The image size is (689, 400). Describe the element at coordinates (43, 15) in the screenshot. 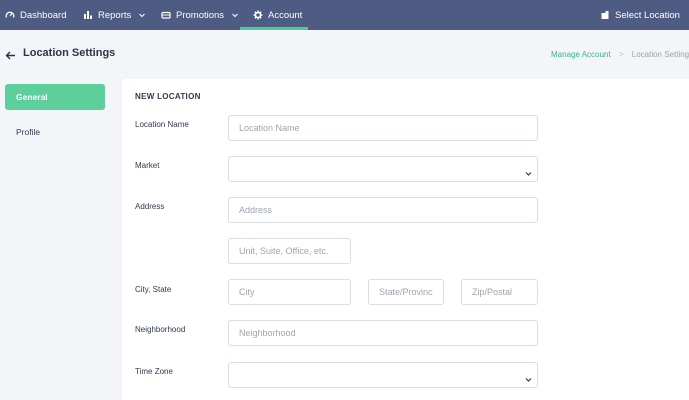

I see `nav-dashboard-label: Dashboard` at that location.